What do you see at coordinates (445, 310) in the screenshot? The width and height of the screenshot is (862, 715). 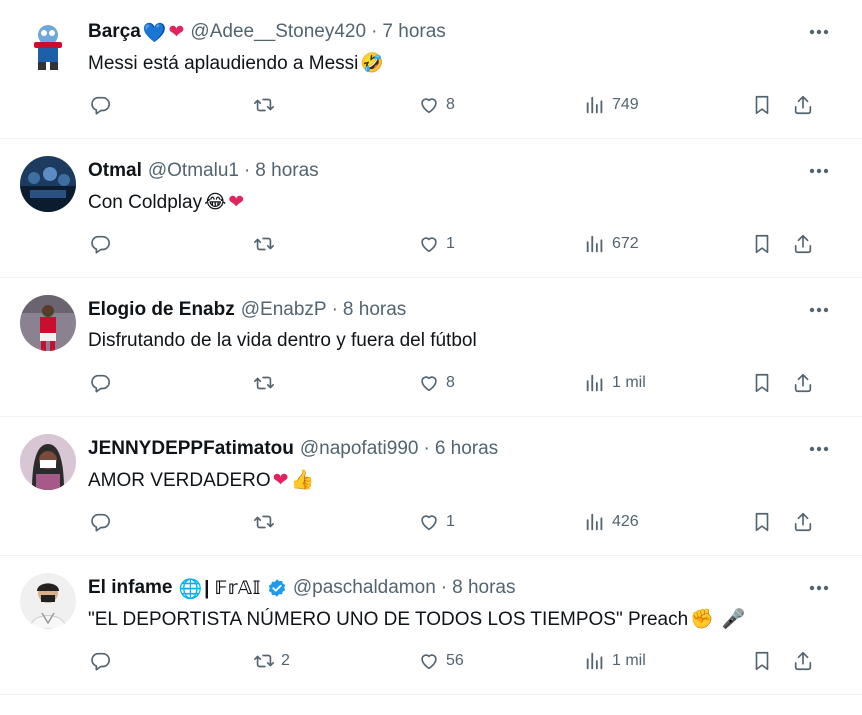 I see `tweet-header: Elogio de Enabz @EnabzP · 8 horas` at bounding box center [445, 310].